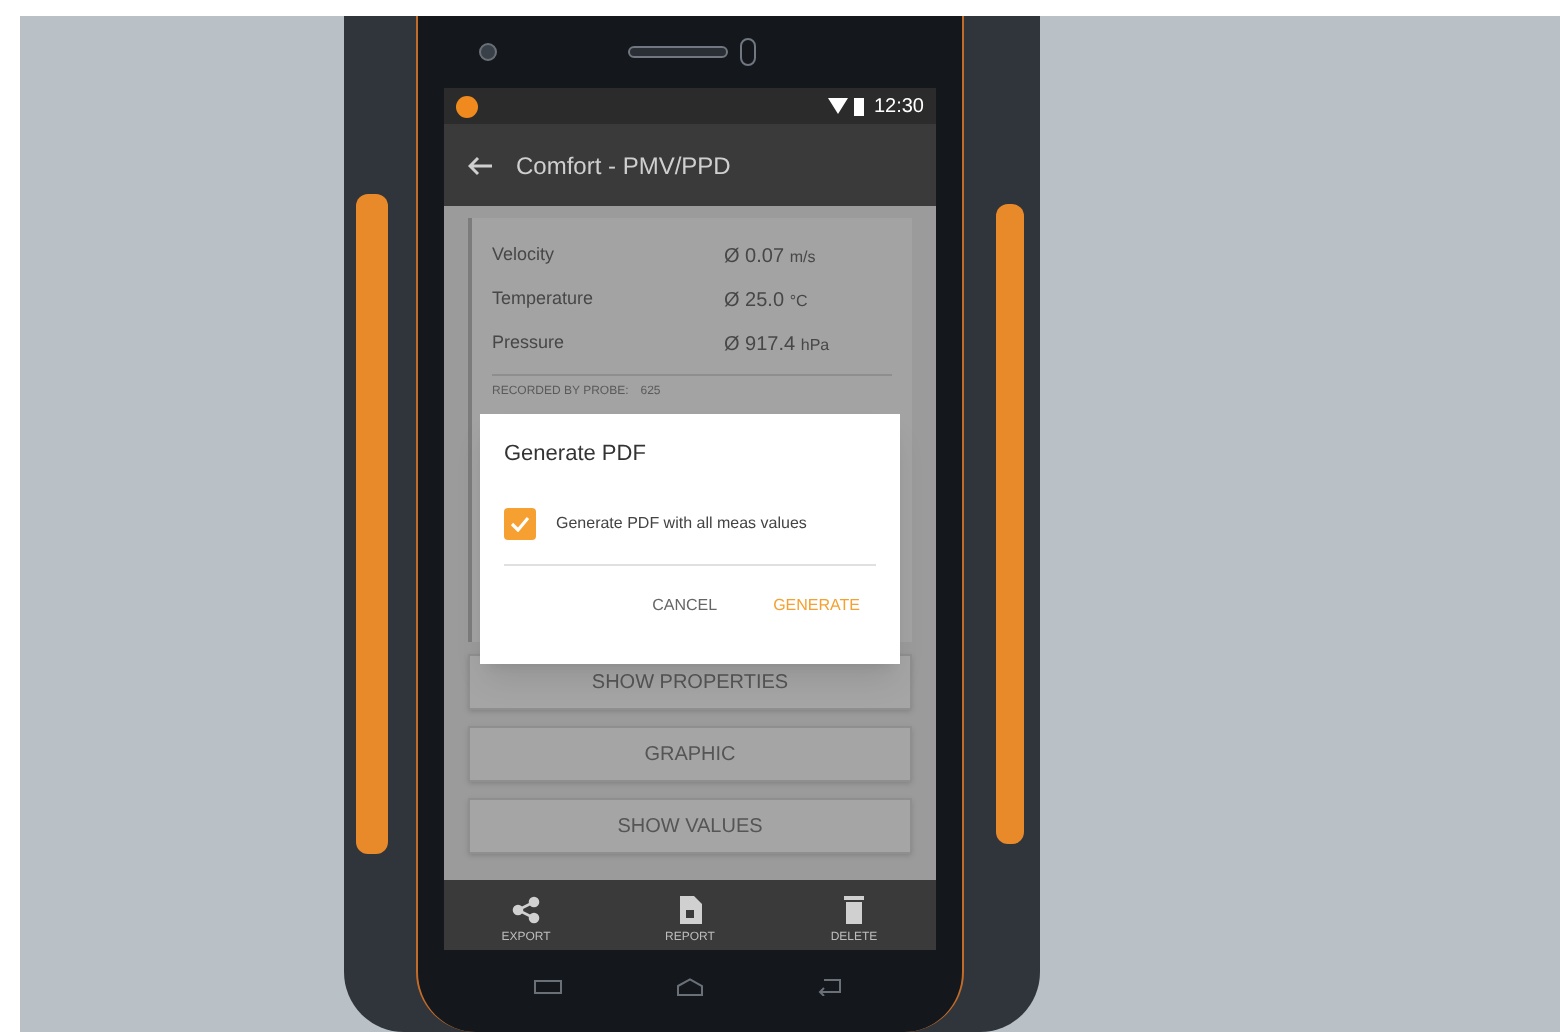  Describe the element at coordinates (678, 52) in the screenshot. I see `speaker-grille` at that location.